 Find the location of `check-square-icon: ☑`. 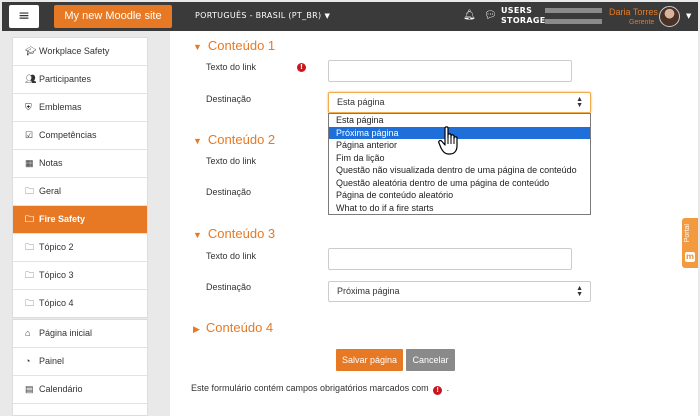

check-square-icon: ☑ is located at coordinates (29, 135).